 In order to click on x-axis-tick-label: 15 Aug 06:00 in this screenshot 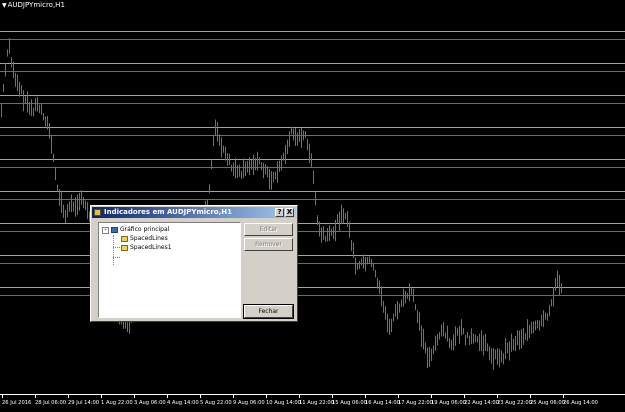, I will do `click(349, 403)`.